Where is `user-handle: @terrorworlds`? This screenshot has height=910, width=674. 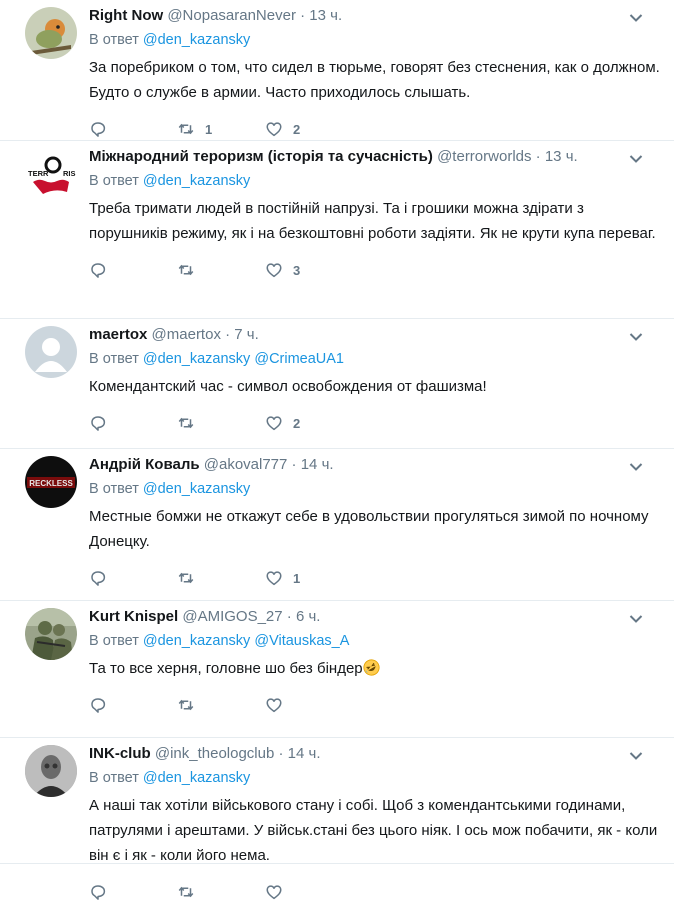
user-handle: @terrorworlds is located at coordinates (484, 156).